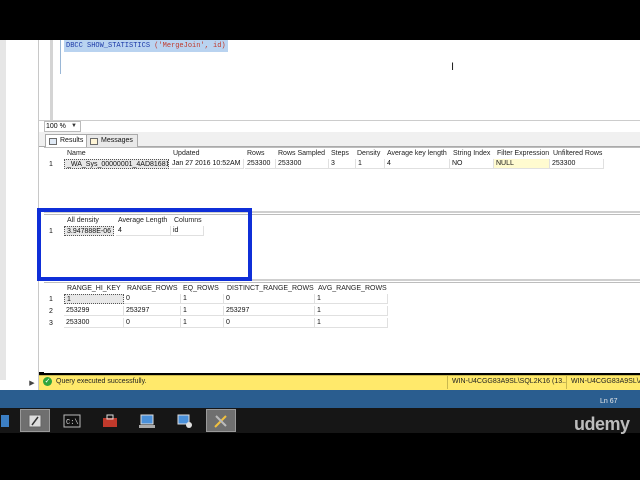  What do you see at coordinates (152, 289) in the screenshot?
I see `column-header: RANGE_ROWS` at bounding box center [152, 289].